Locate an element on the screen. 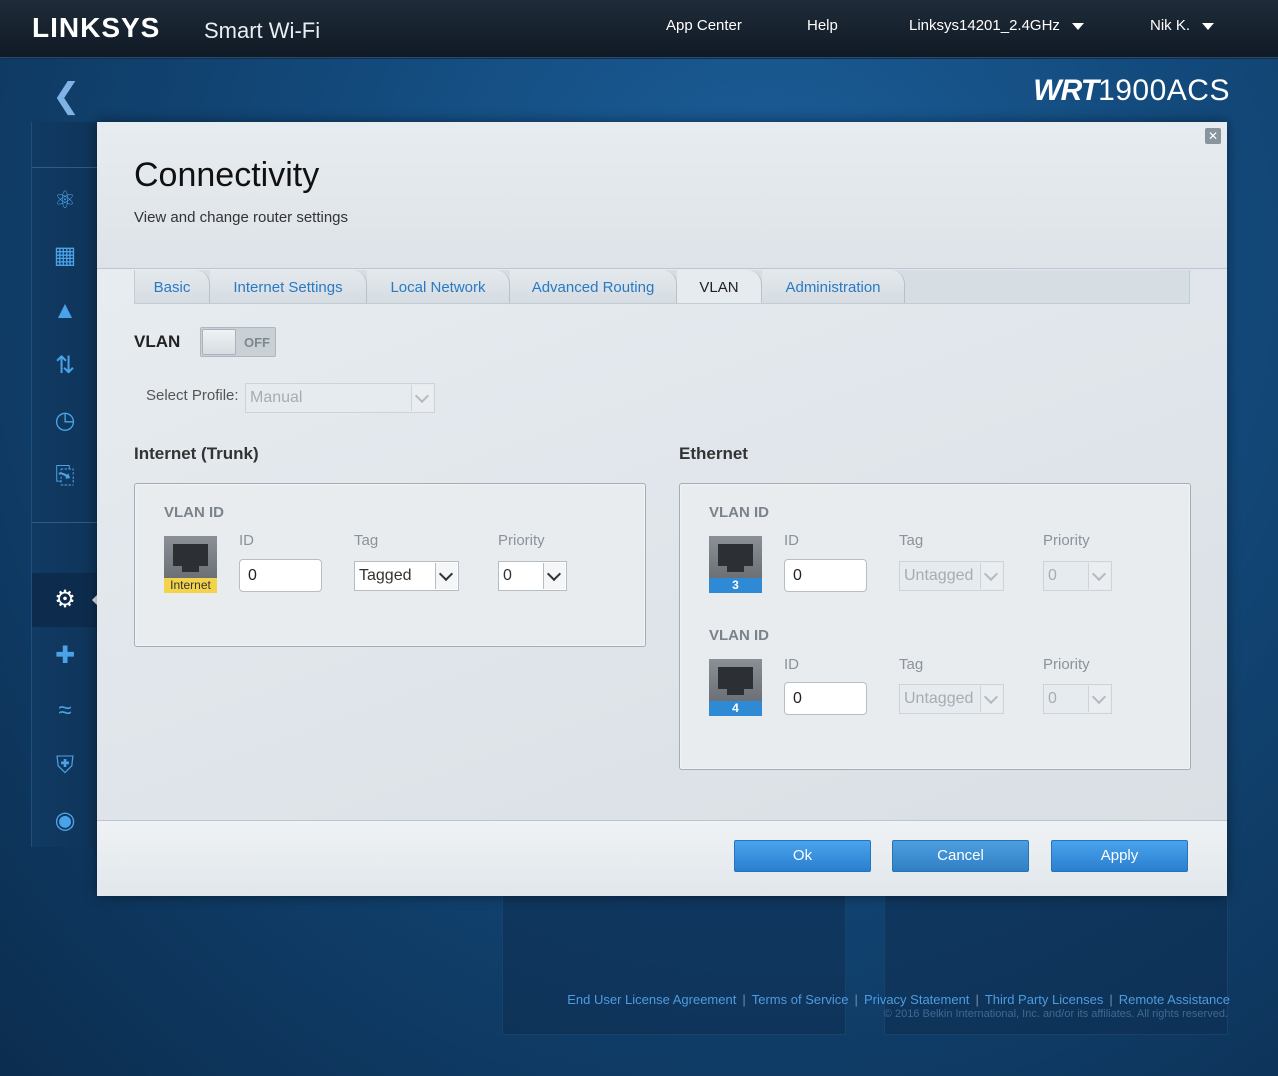  footer-link-third-party: Third Party Licenses is located at coordinates (1044, 999).